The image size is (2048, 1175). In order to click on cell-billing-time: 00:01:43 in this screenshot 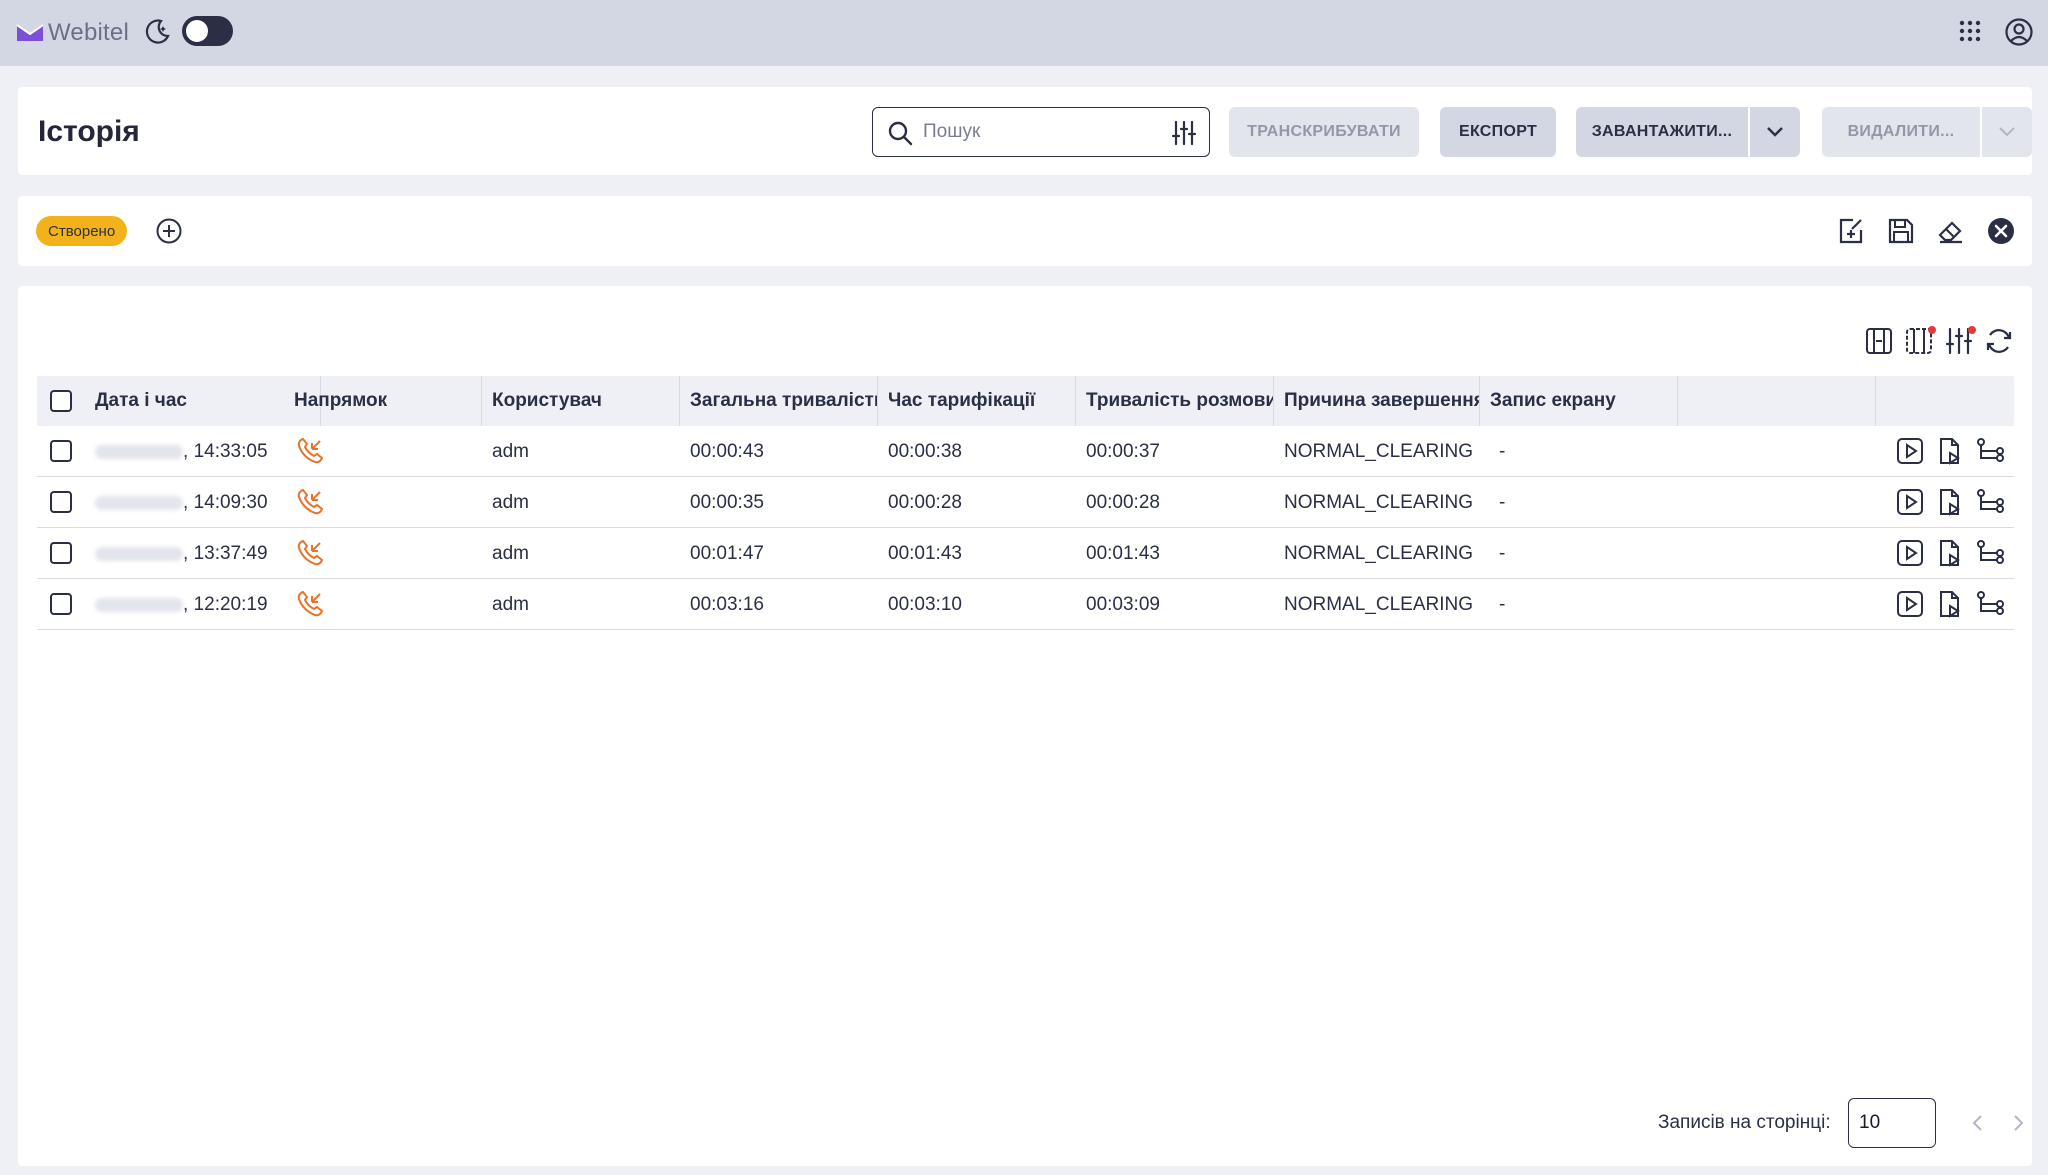, I will do `click(925, 553)`.